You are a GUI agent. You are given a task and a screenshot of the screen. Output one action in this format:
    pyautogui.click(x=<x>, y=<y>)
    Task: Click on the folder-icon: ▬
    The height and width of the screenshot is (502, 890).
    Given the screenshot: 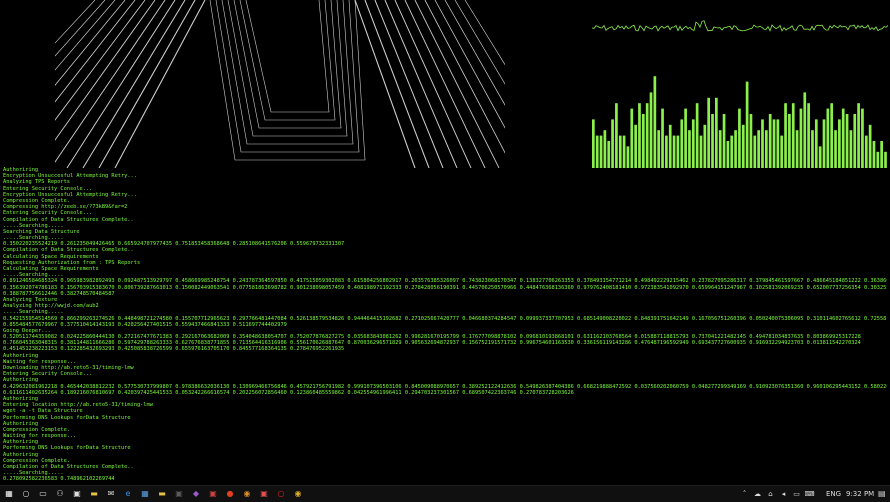 What is the action you would take?
    pyautogui.click(x=162, y=494)
    